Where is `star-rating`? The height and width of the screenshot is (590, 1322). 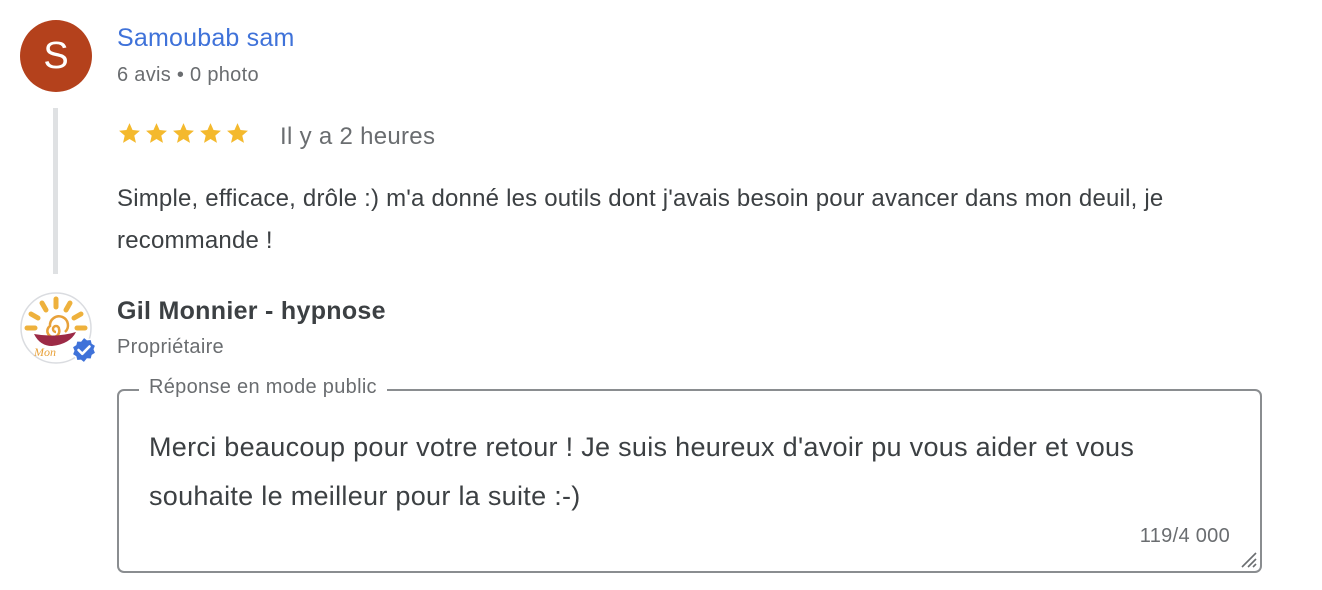 star-rating is located at coordinates (183, 133).